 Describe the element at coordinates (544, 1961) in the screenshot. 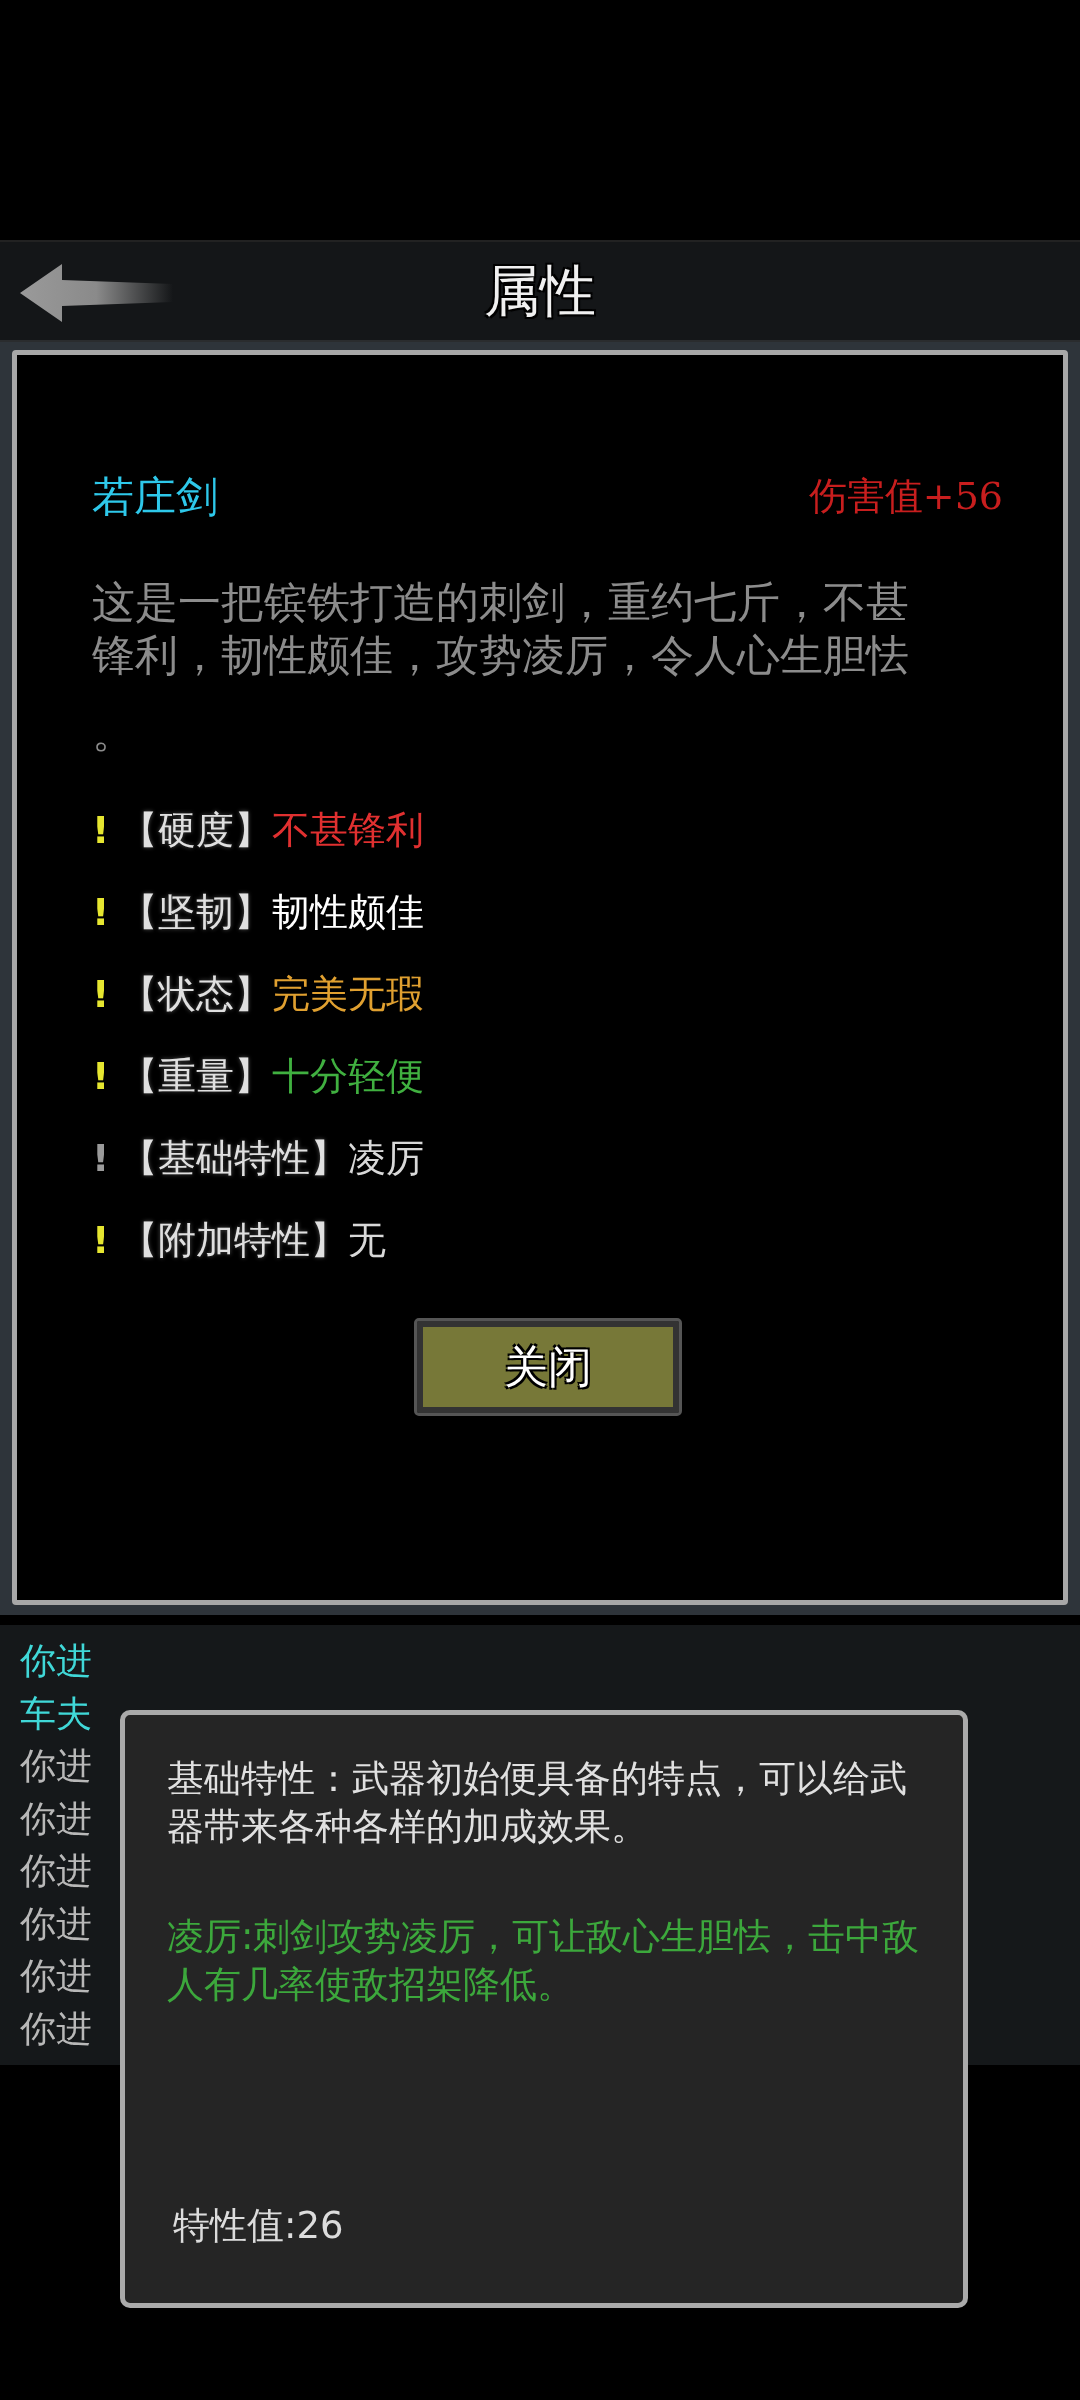

I see `trait-effect: 凌厉:刺剑攻势凌厉，可让敌心生胆怯，击中敌人有几率使敌招架降低。` at that location.